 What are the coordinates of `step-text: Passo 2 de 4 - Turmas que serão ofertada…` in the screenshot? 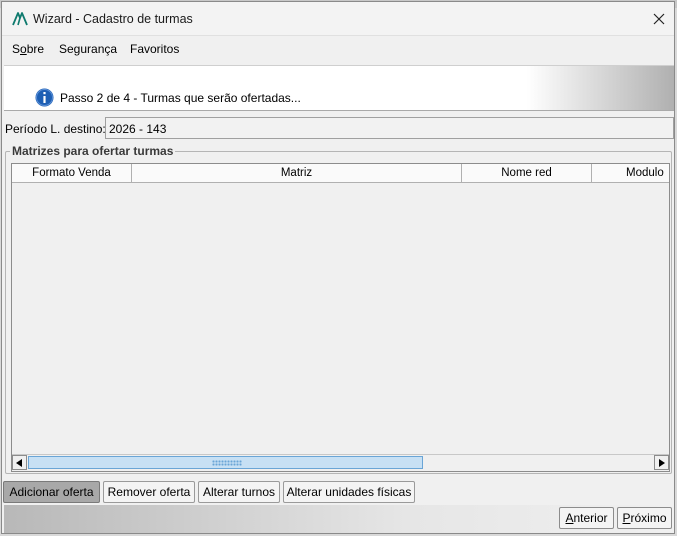 It's located at (180, 98).